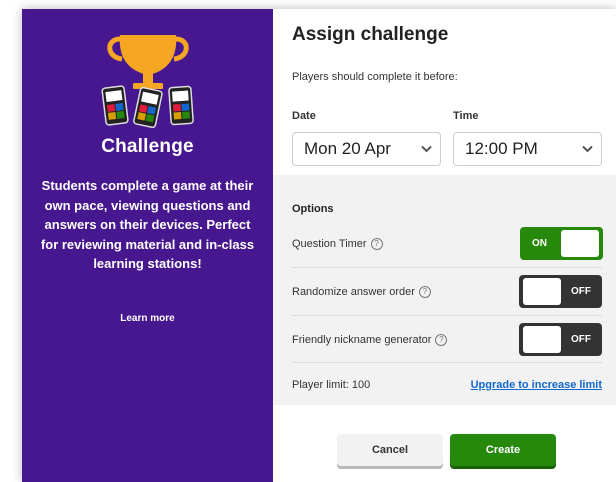 The height and width of the screenshot is (482, 616). Describe the element at coordinates (313, 209) in the screenshot. I see `options-heading: Options` at that location.